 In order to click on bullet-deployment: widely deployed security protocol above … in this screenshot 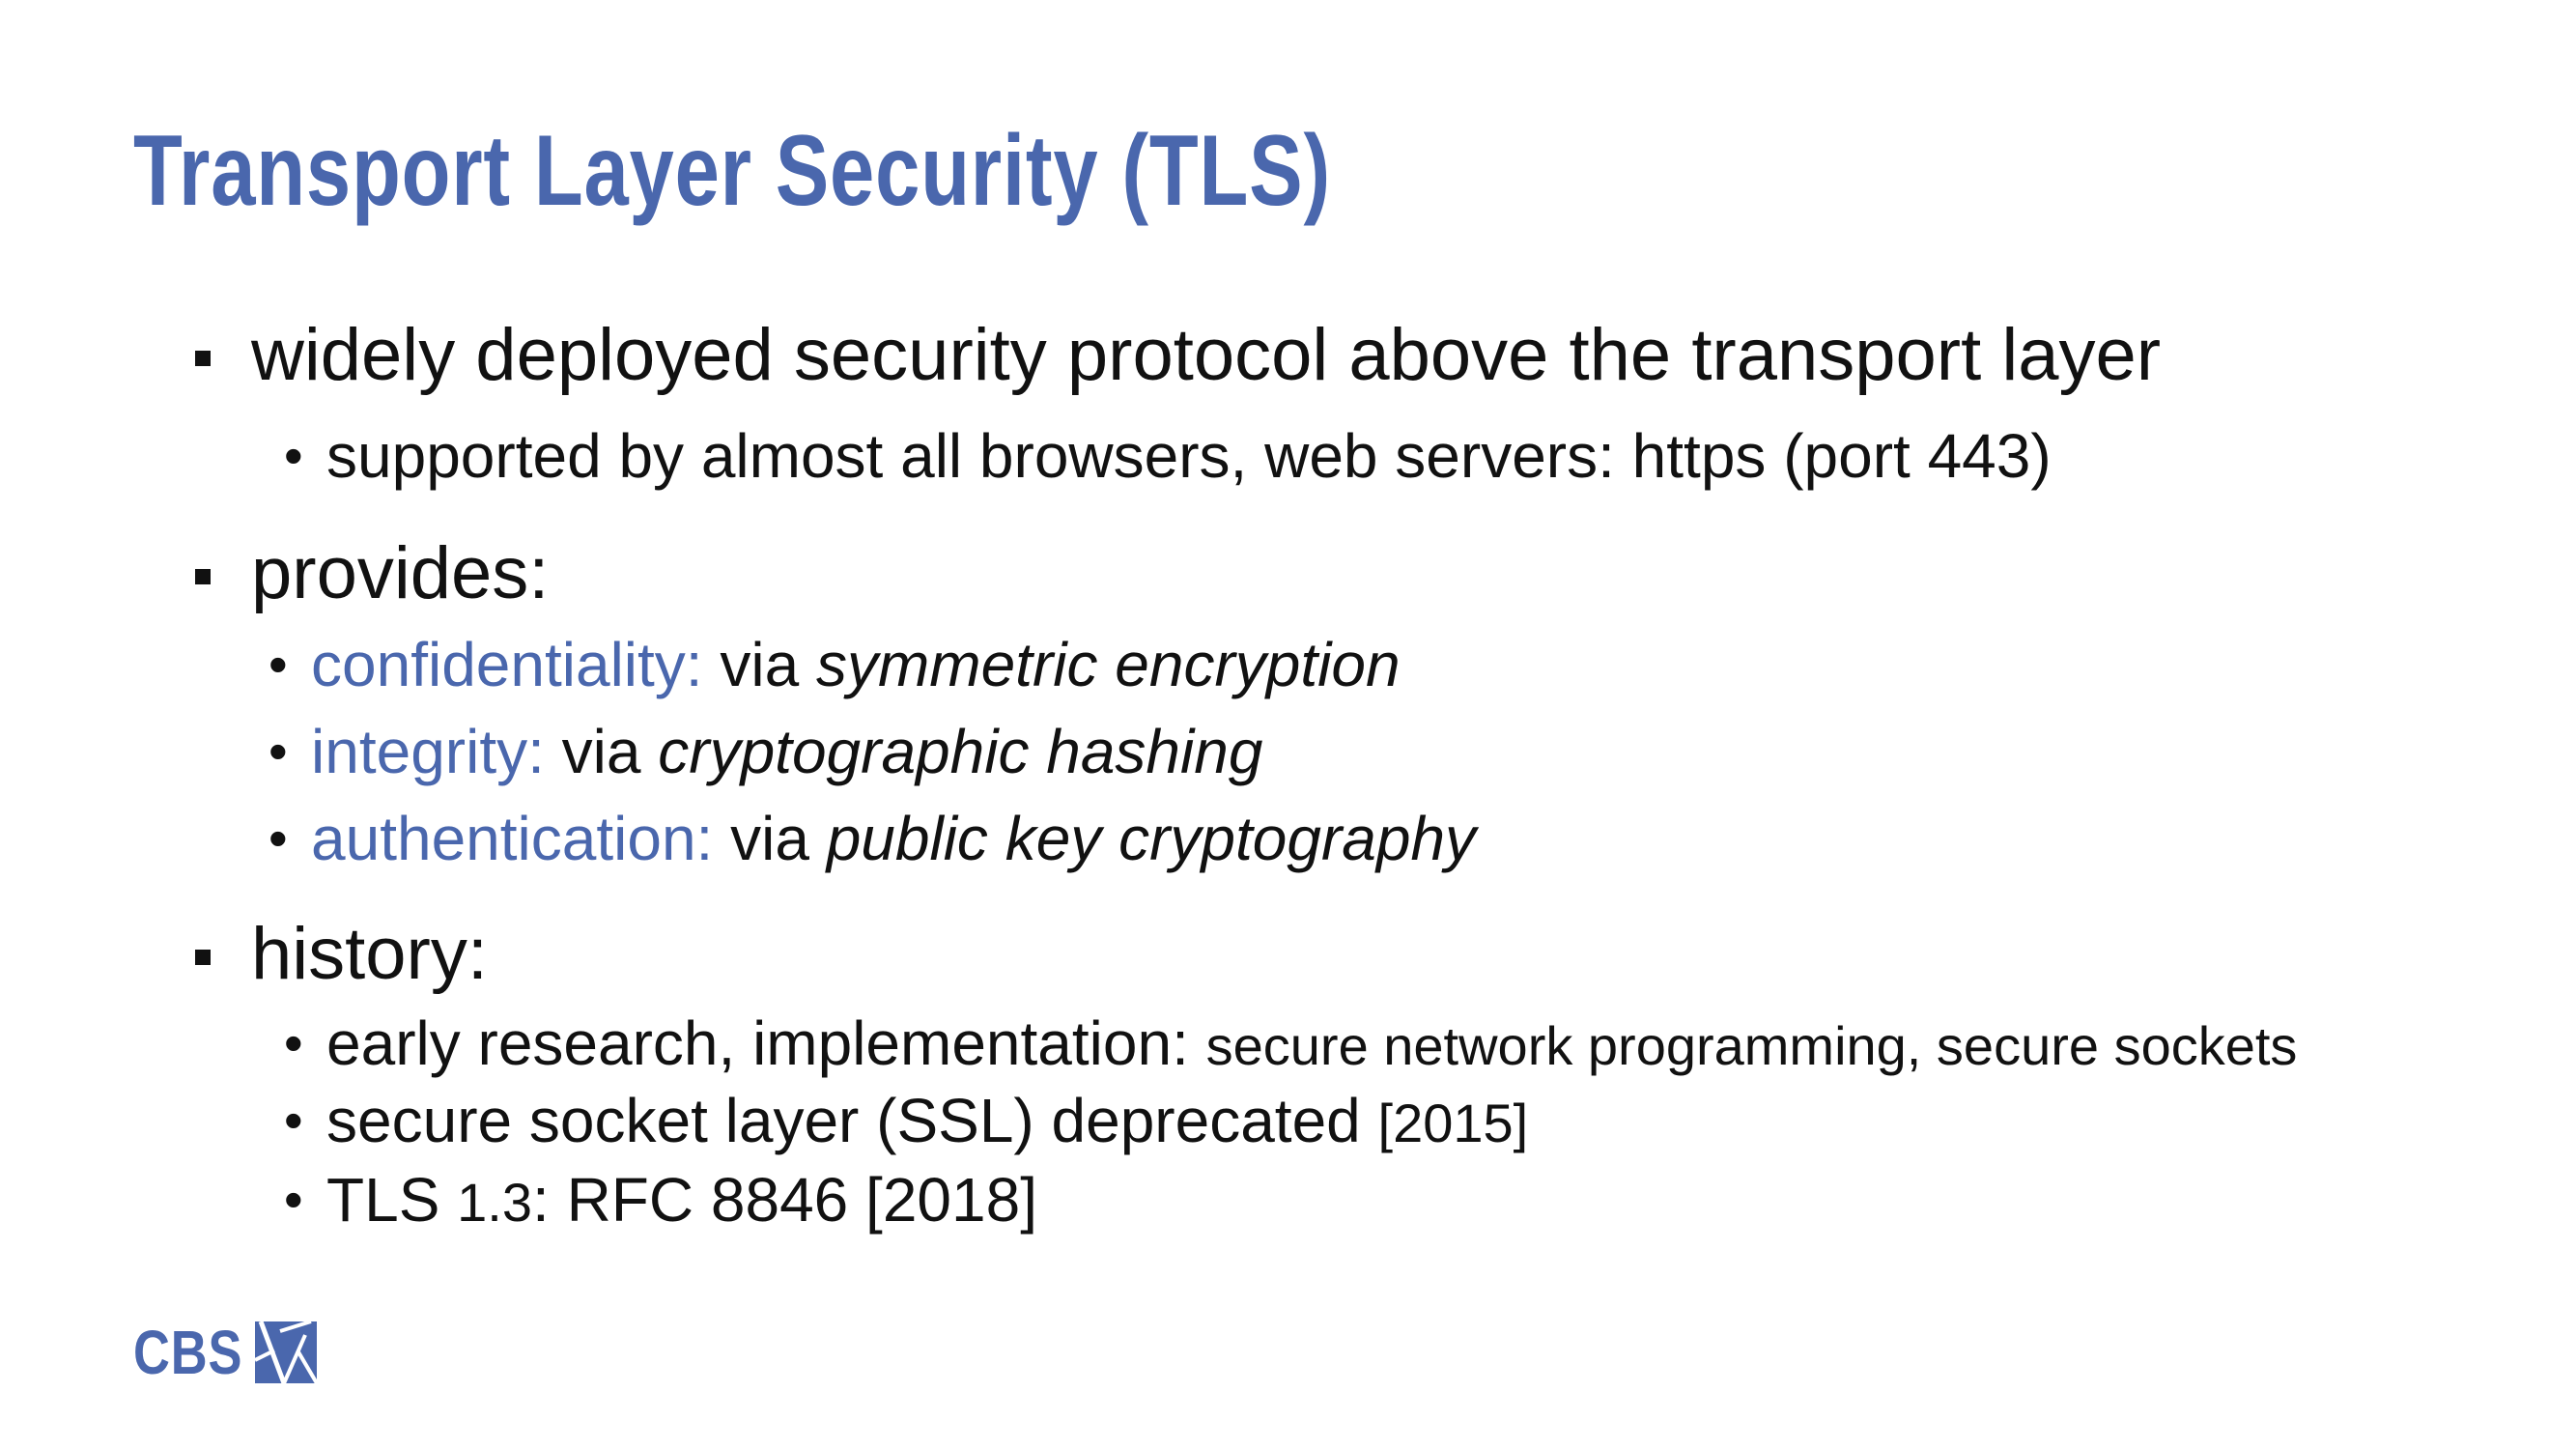, I will do `click(1178, 355)`.